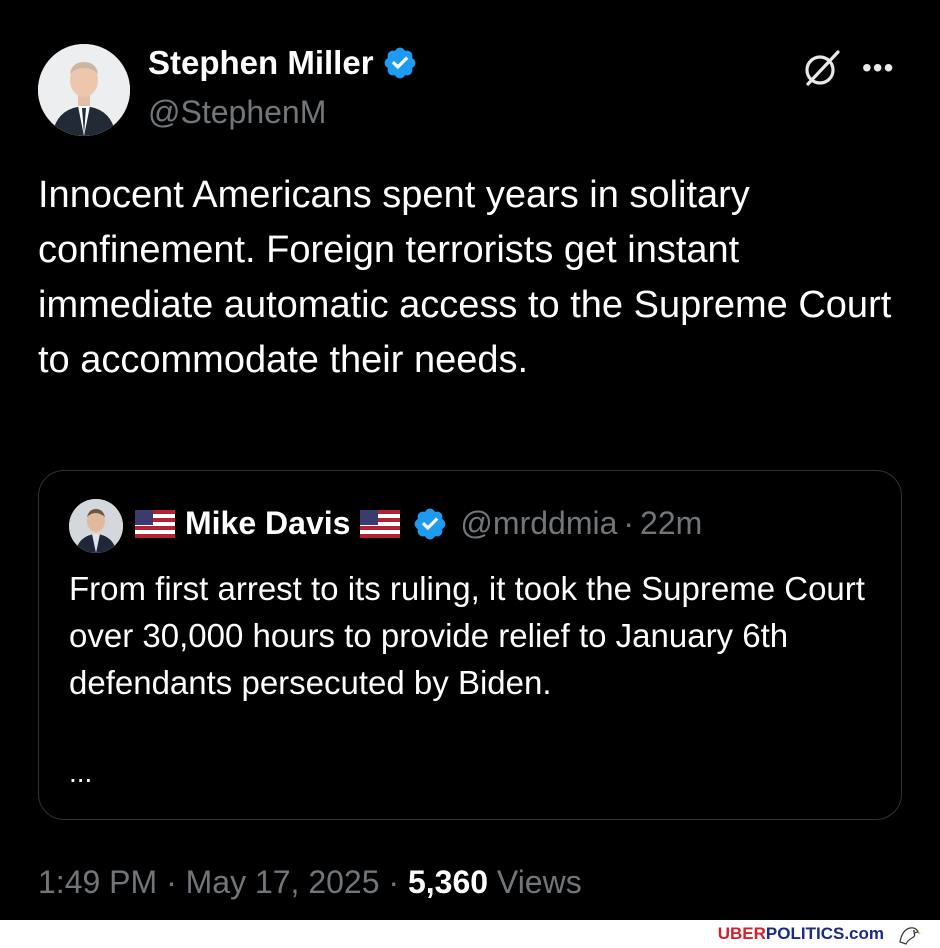 This screenshot has height=948, width=940. I want to click on more-icon: •••, so click(878, 68).